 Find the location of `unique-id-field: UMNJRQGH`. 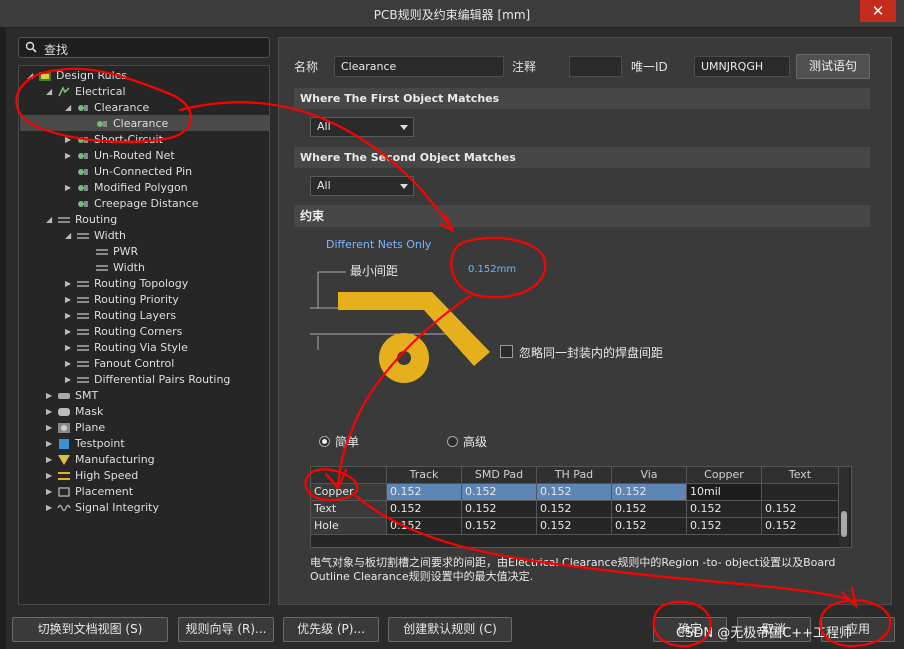

unique-id-field: UMNJRQGH is located at coordinates (742, 66).